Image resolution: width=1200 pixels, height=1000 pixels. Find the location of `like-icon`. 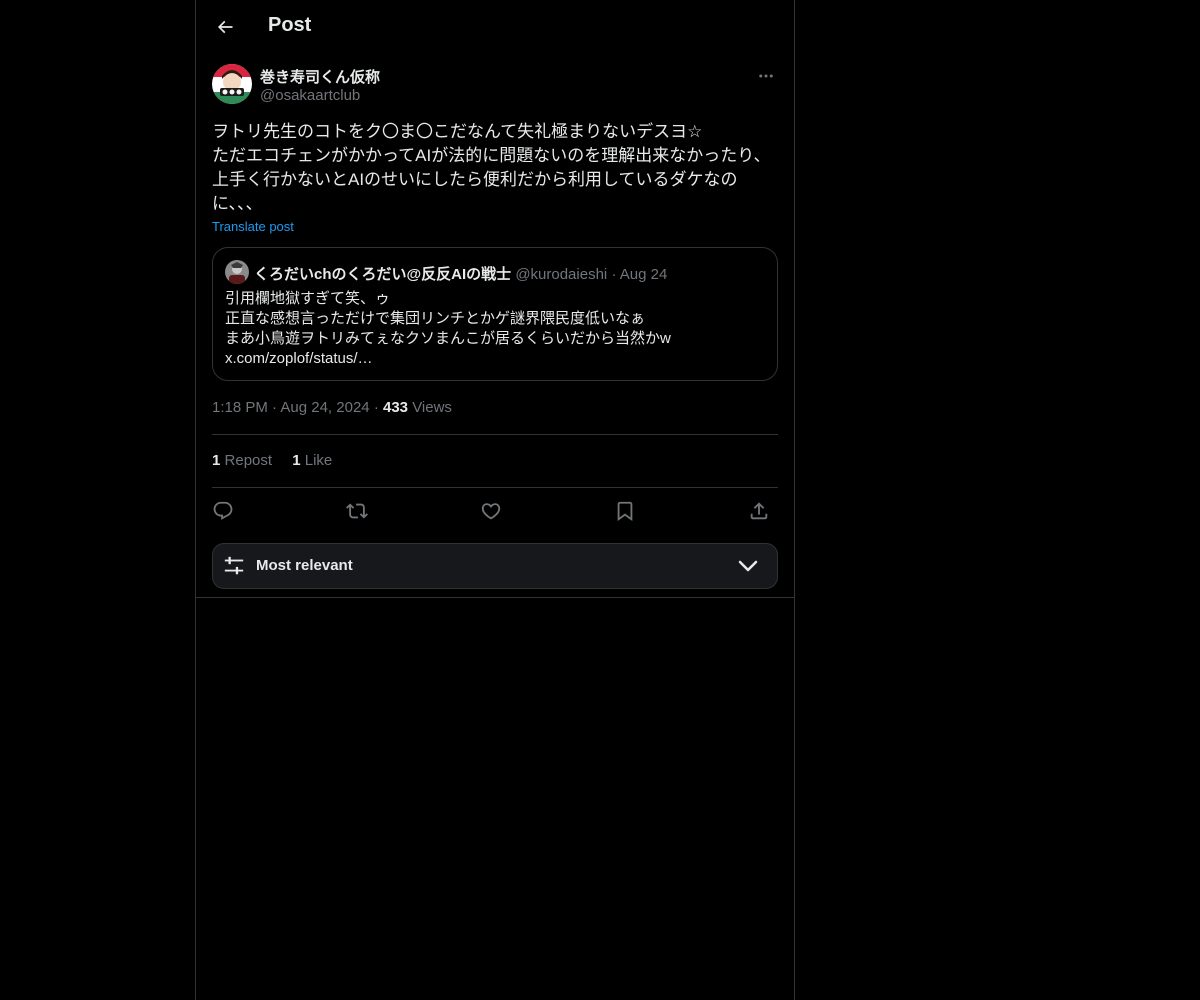

like-icon is located at coordinates (491, 511).